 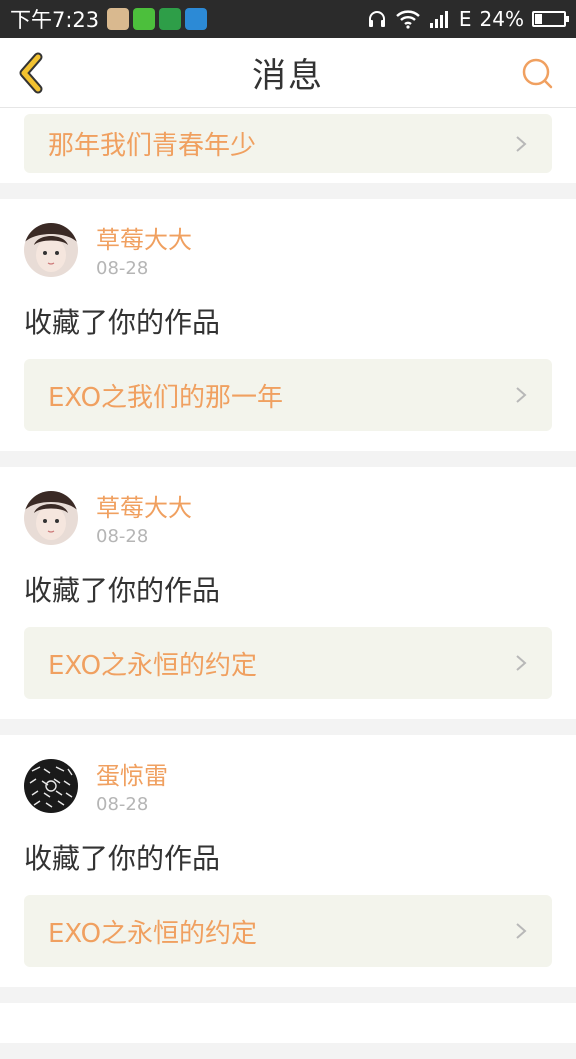 I want to click on status-indicators: E 24%, so click(x=468, y=19).